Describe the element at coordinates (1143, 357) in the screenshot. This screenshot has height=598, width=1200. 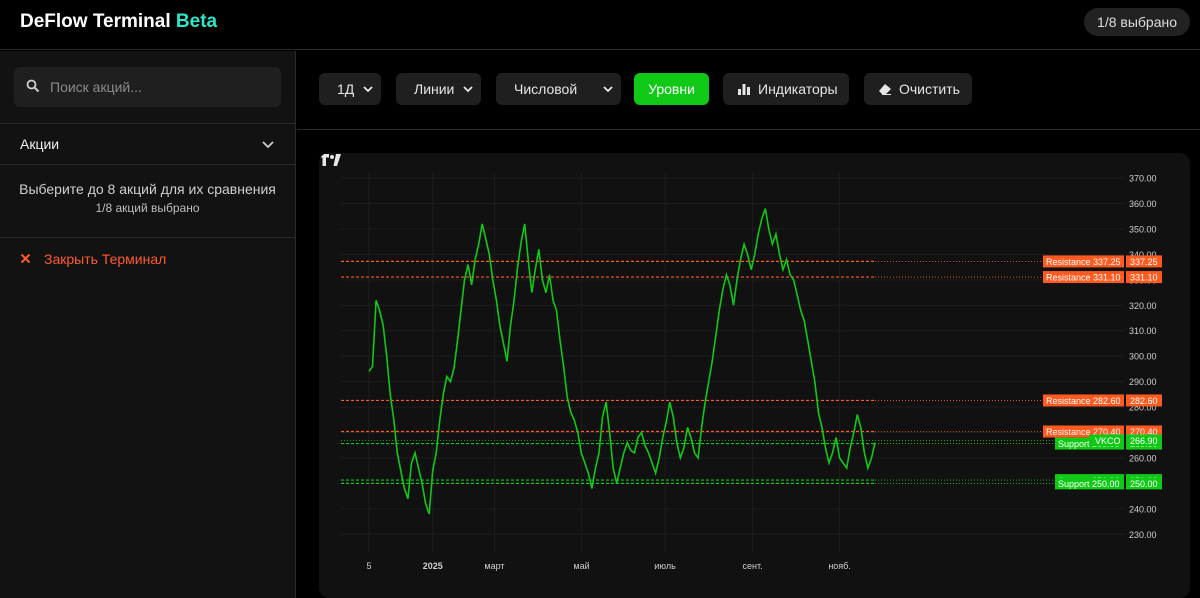
I see `y-tick-label: 300.00` at that location.